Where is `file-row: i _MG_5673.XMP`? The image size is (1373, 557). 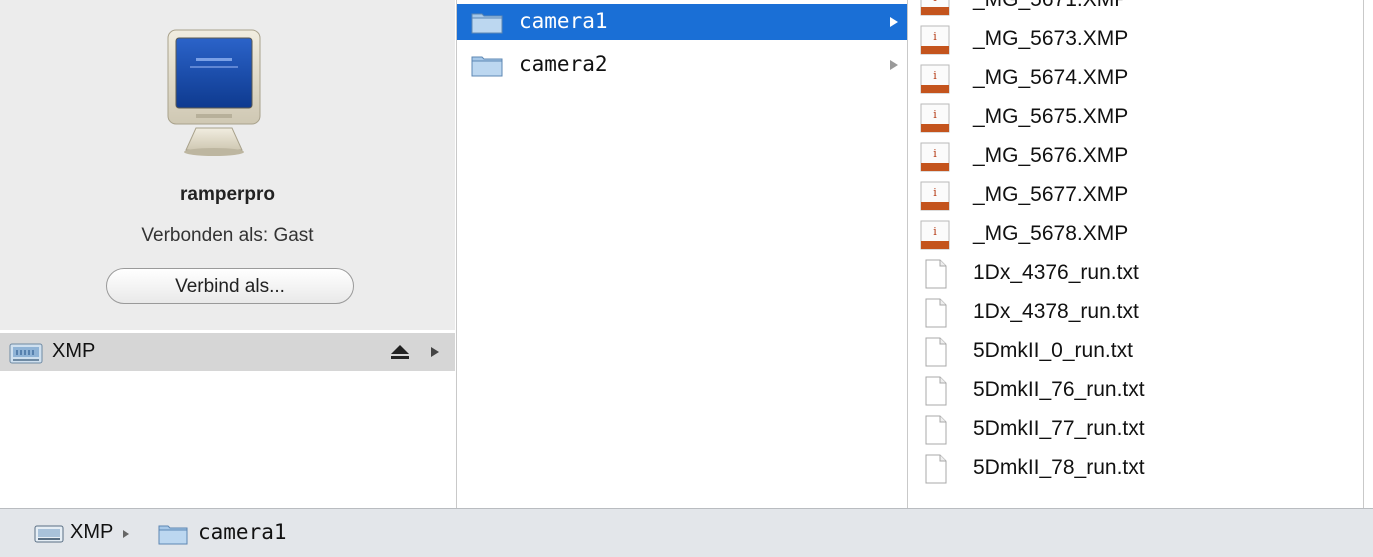
file-row: i _MG_5673.XMP is located at coordinates (1136, 39).